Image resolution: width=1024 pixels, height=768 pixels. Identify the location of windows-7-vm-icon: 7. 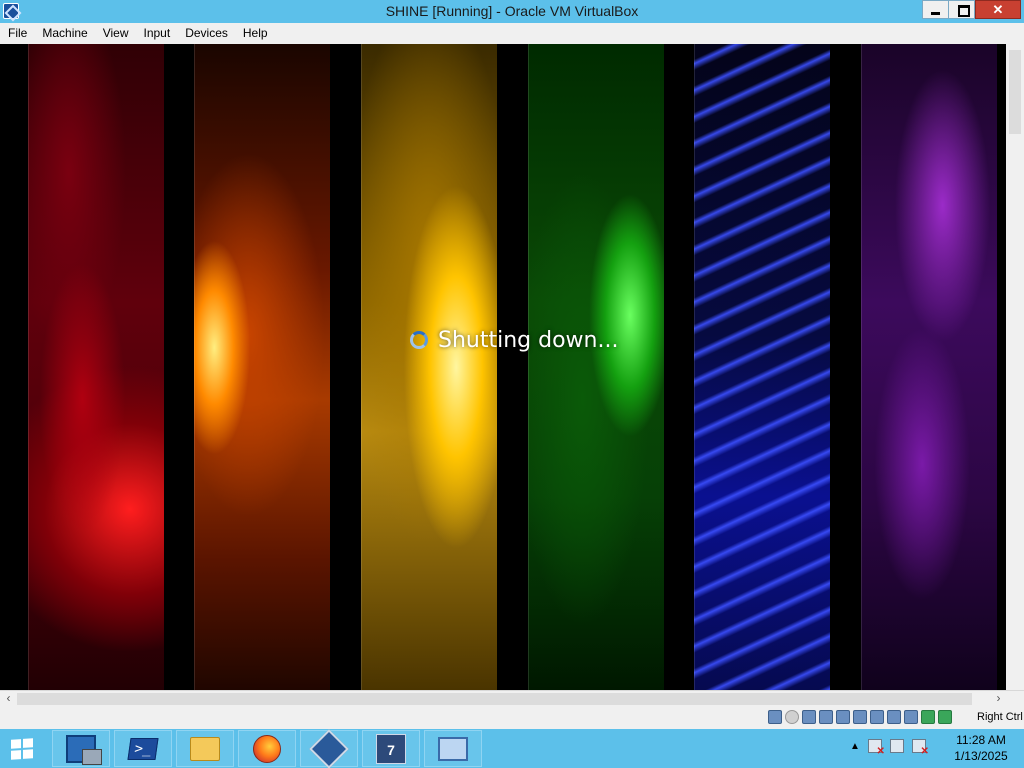
(391, 748).